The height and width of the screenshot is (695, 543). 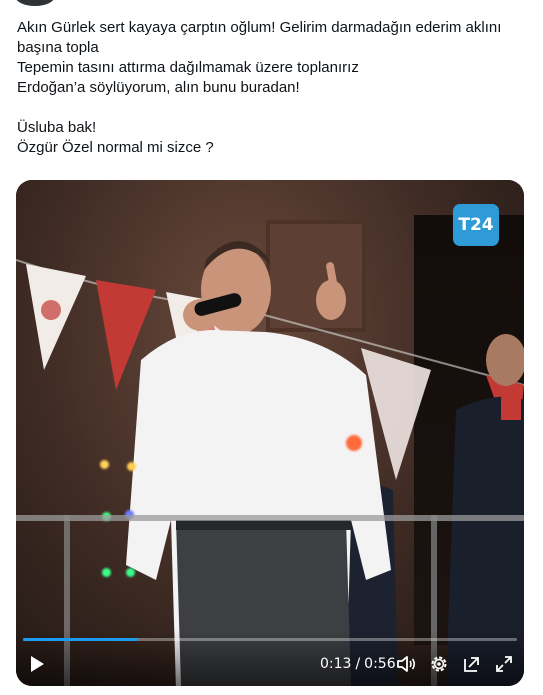 I want to click on fullscreen-button, so click(x=504, y=664).